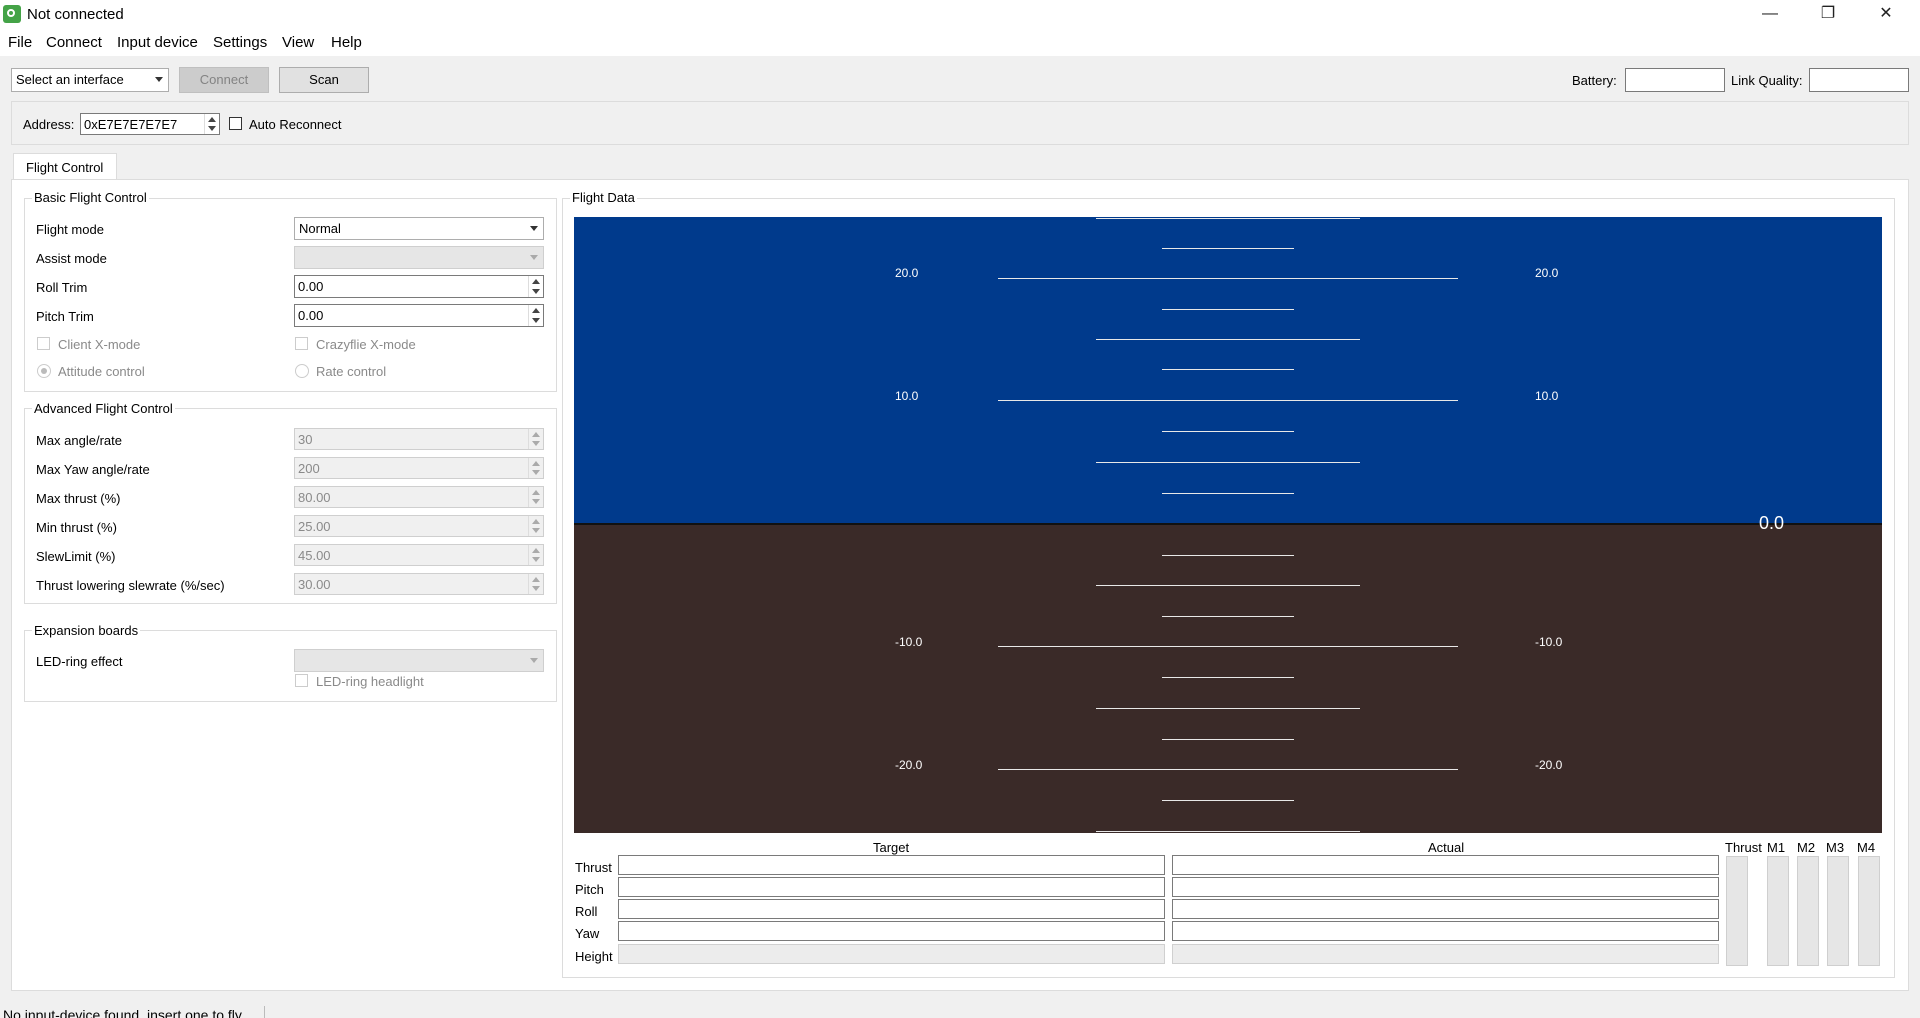 The image size is (1920, 1018). Describe the element at coordinates (211, 124) in the screenshot. I see `address-spinner` at that location.